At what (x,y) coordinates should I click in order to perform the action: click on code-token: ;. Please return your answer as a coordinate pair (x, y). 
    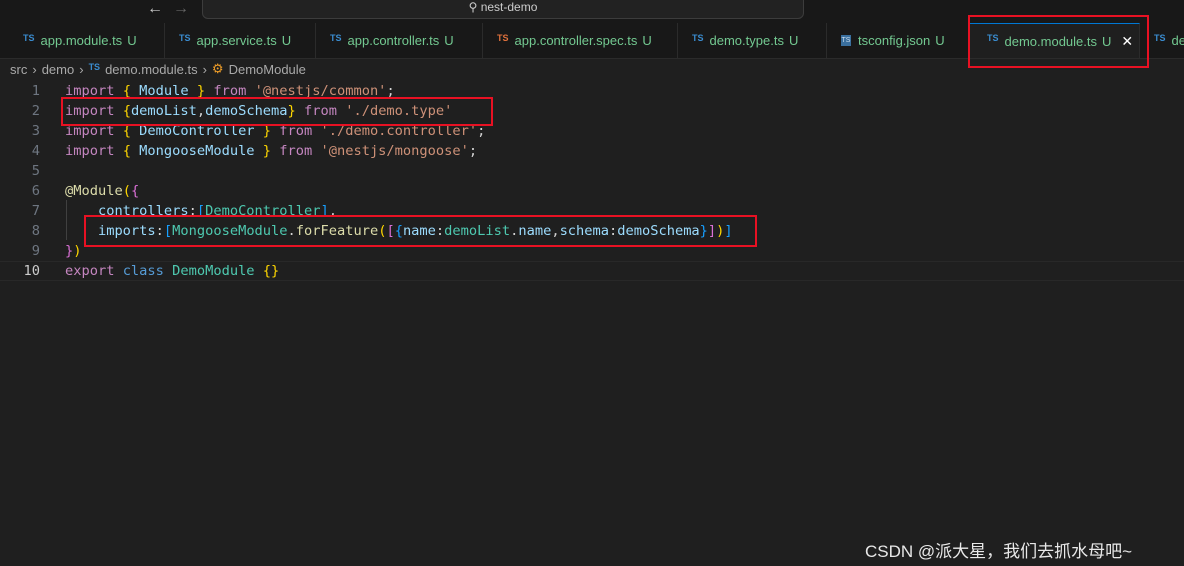
    Looking at the image, I should click on (473, 151).